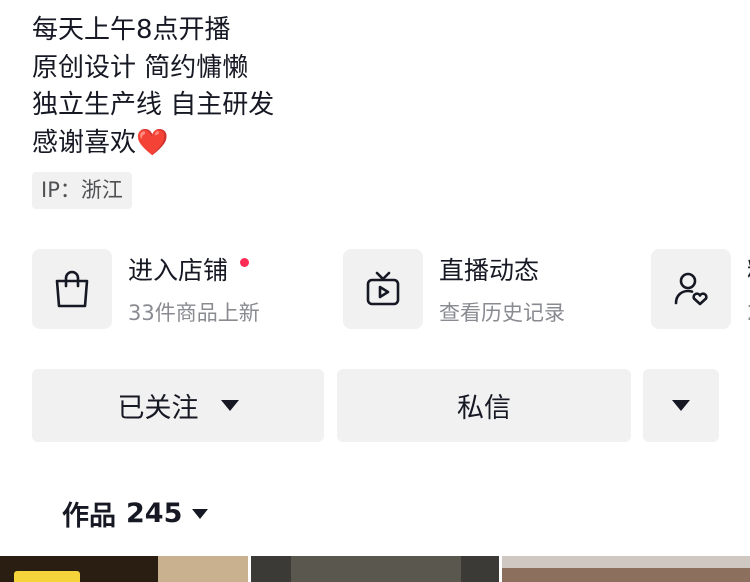  Describe the element at coordinates (489, 270) in the screenshot. I see `live-history-title: 直播动态` at that location.